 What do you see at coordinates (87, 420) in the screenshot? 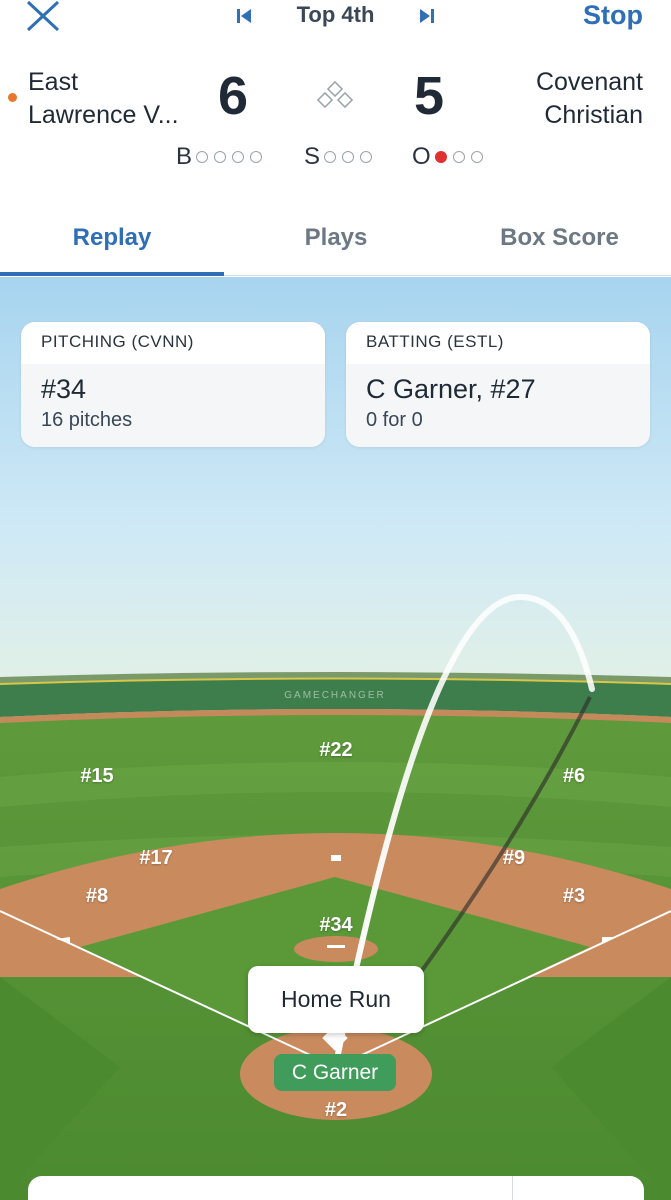
I see `pitch-count: 16 pitches` at bounding box center [87, 420].